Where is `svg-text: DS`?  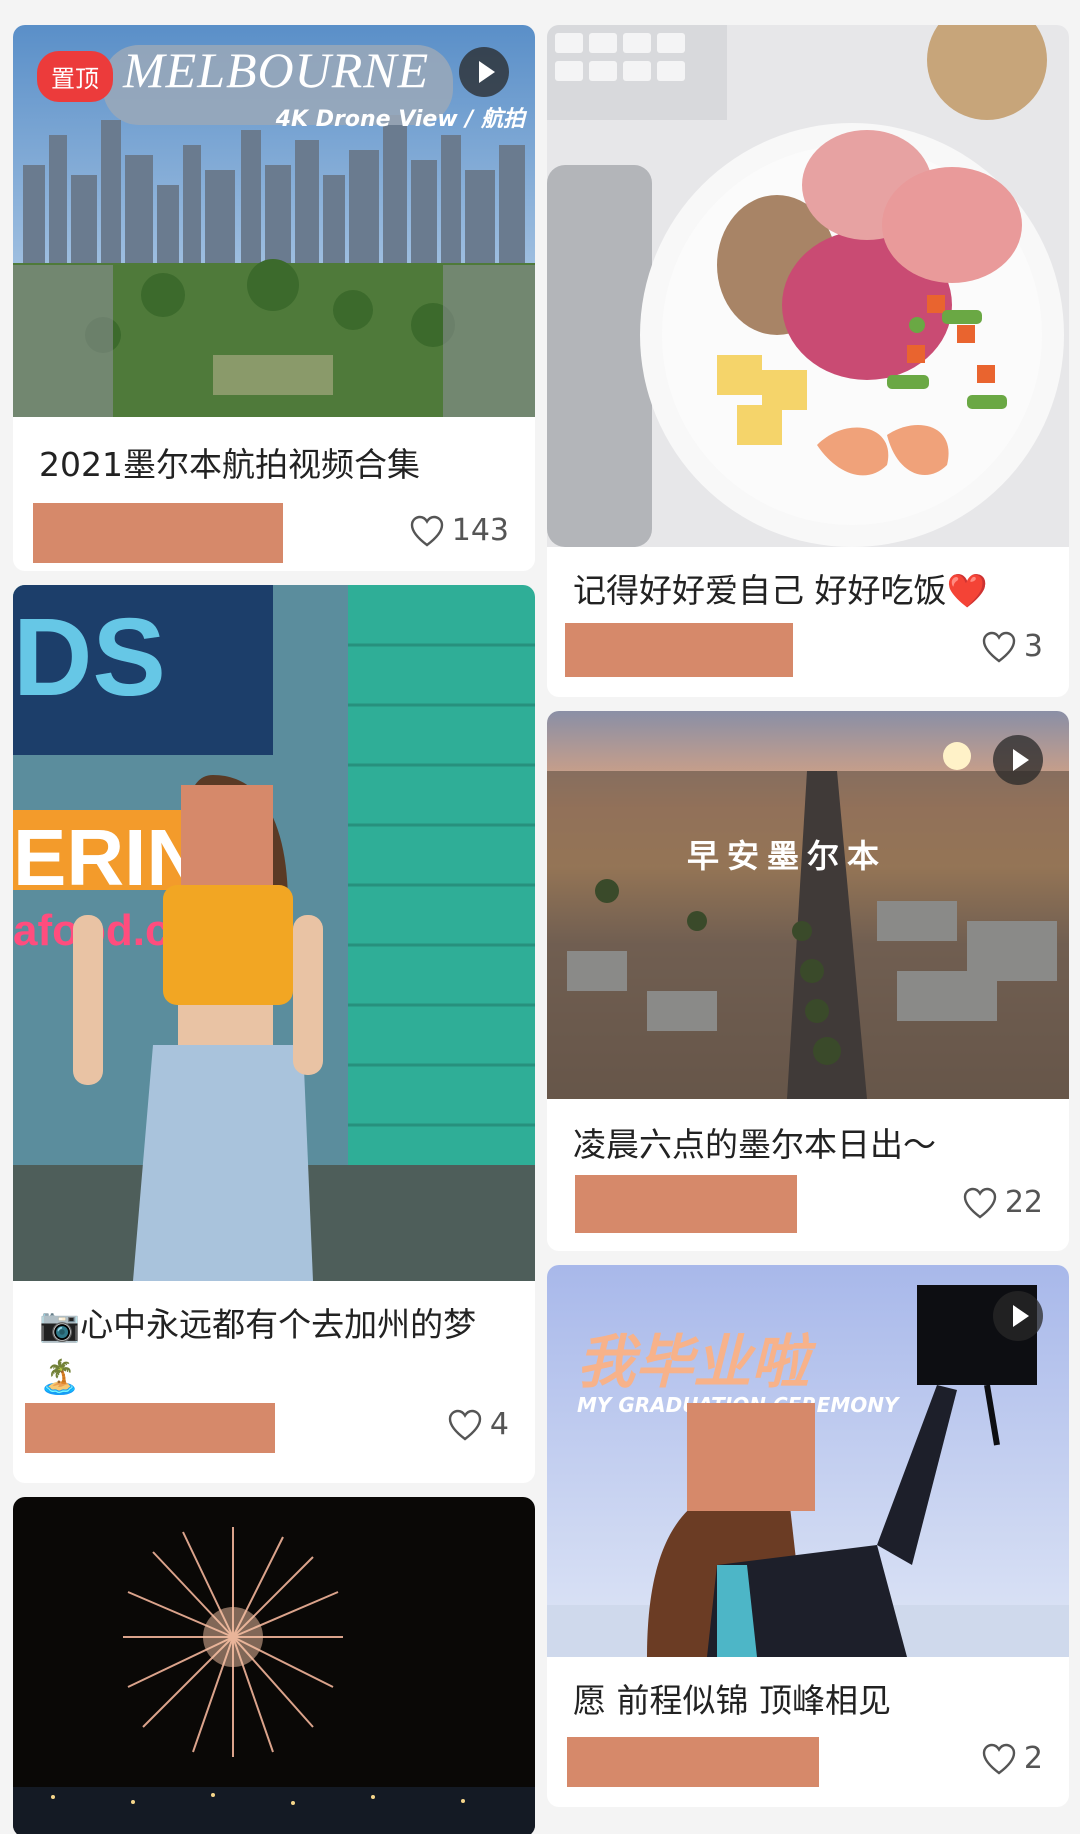 svg-text: DS is located at coordinates (89, 657).